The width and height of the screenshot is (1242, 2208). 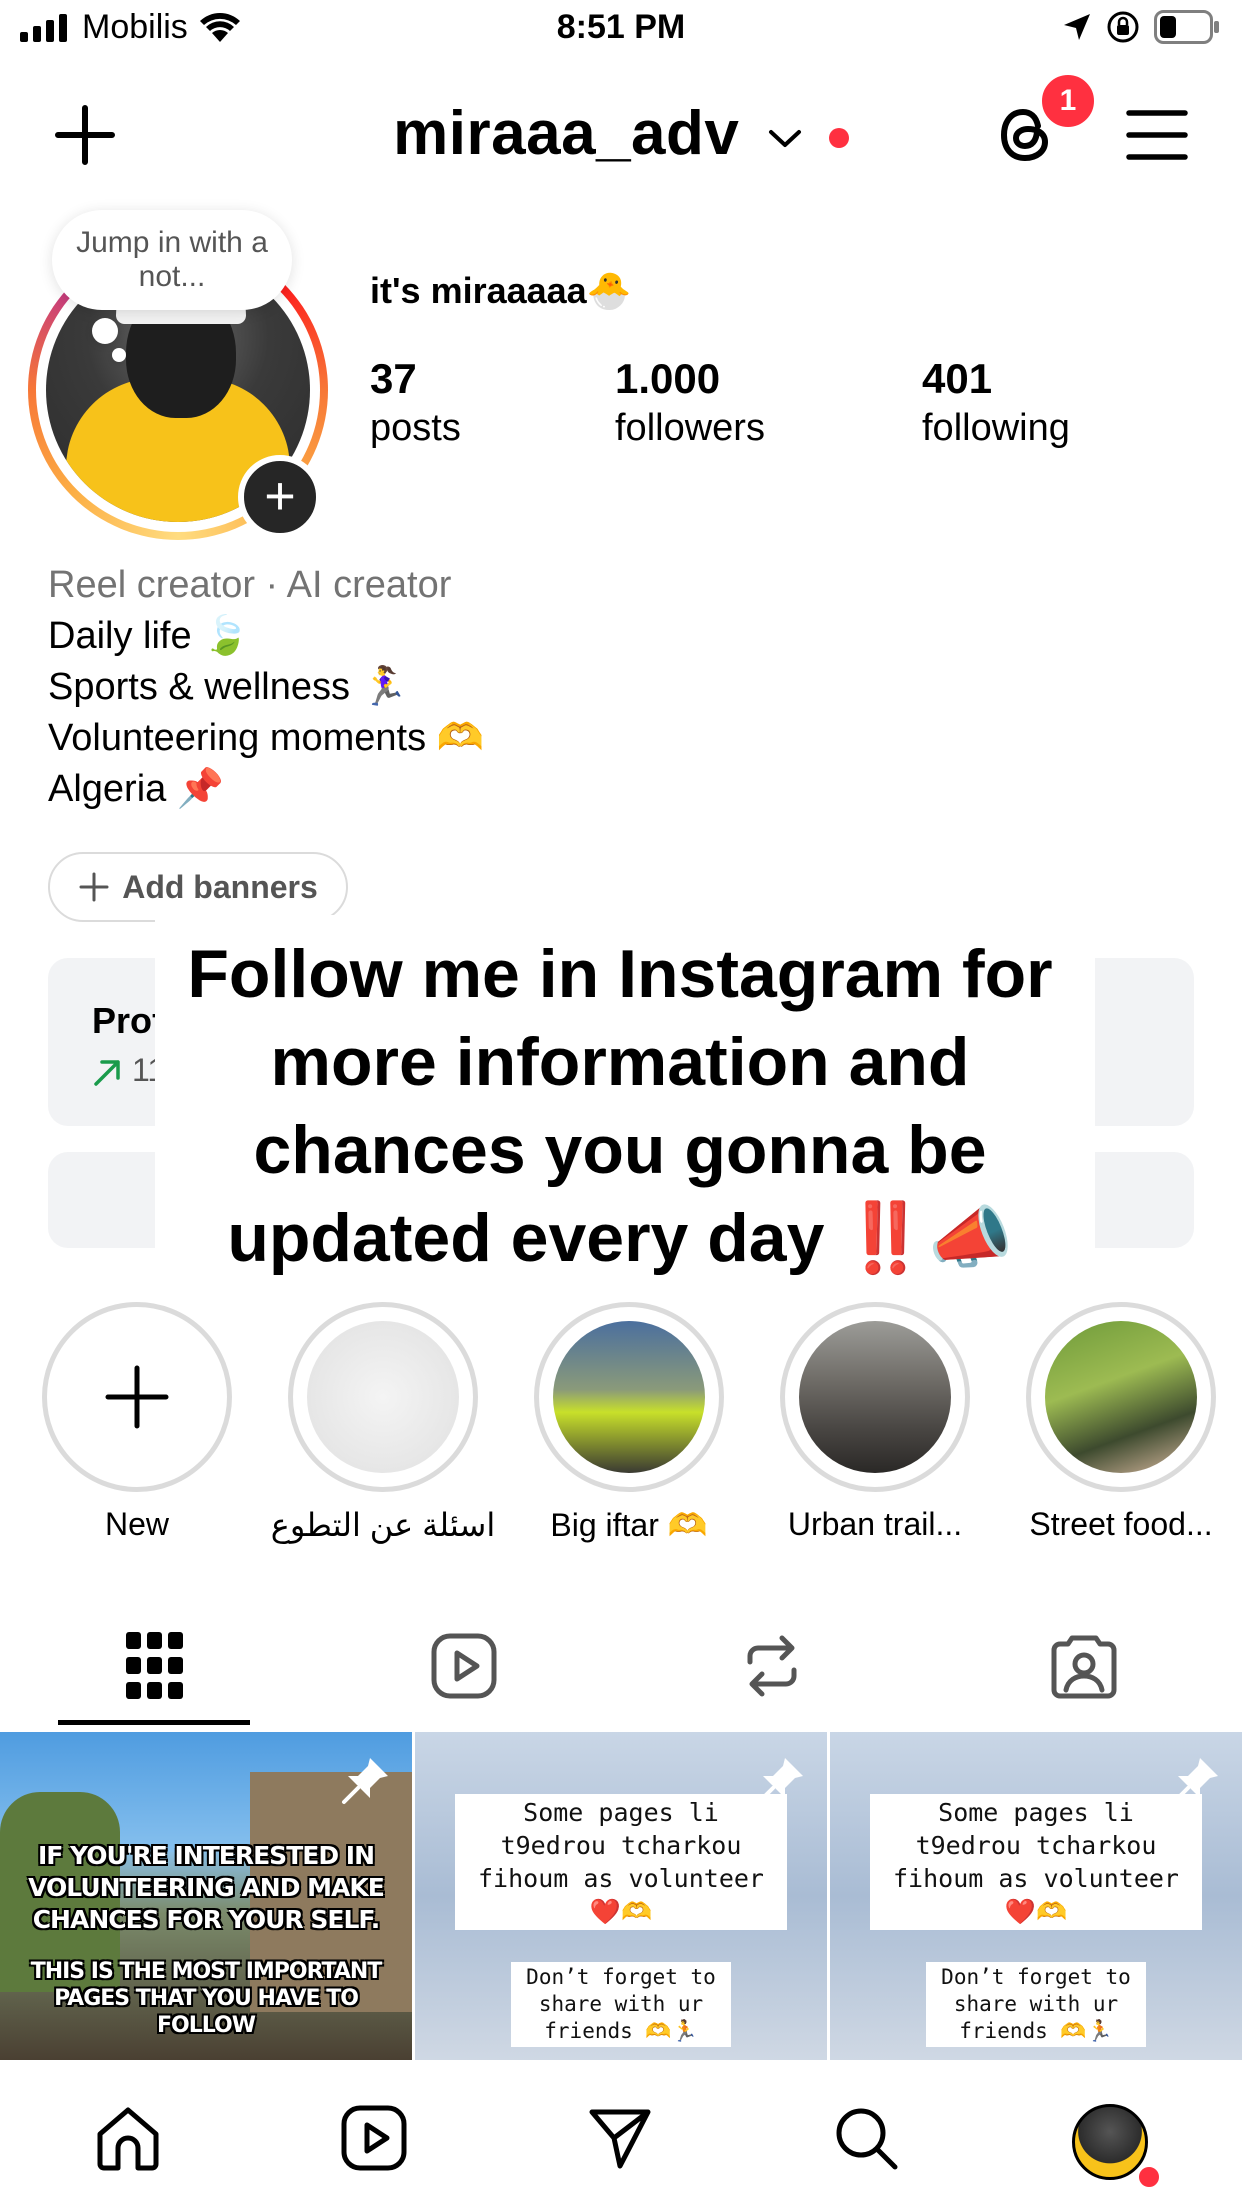 What do you see at coordinates (228, 687) in the screenshot?
I see `bio-line: Sports & wellness 🏃‍♀️` at bounding box center [228, 687].